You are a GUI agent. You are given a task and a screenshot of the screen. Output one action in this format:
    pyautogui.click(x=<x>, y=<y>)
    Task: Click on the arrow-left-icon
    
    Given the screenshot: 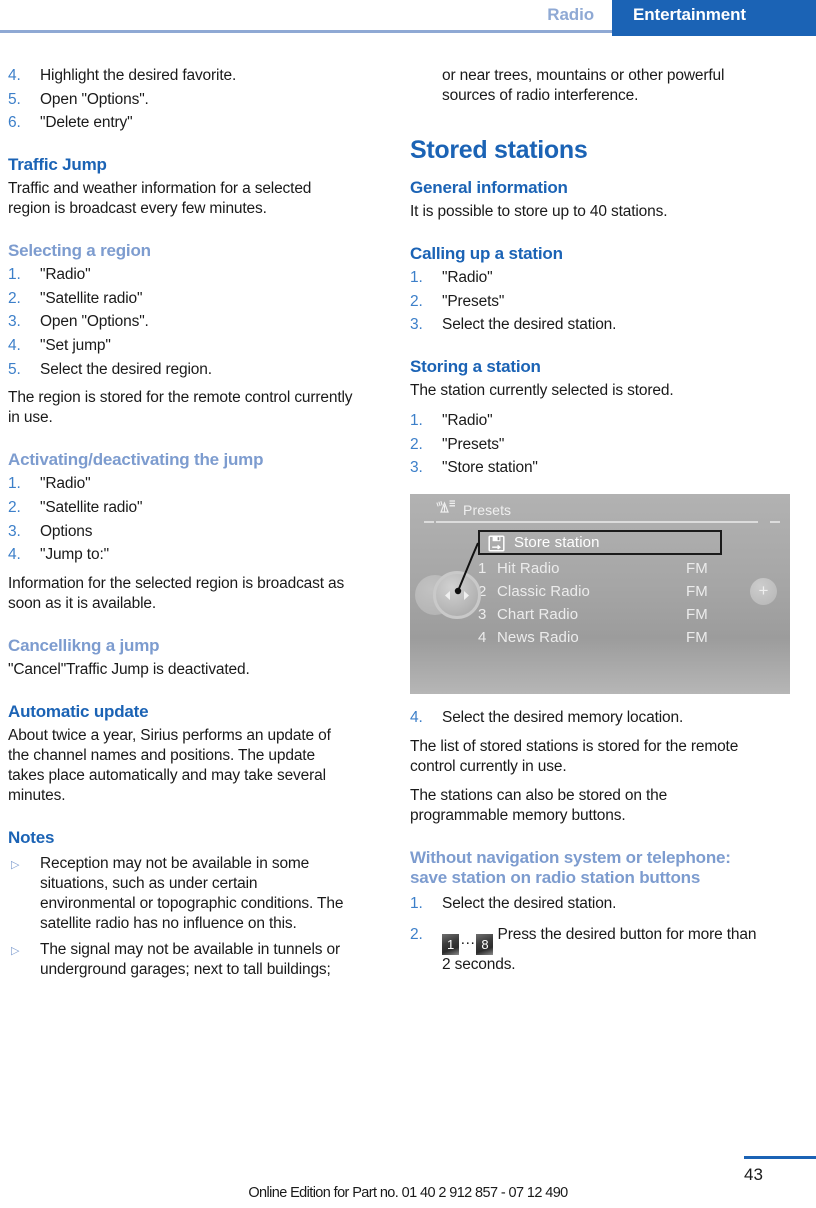 What is the action you would take?
    pyautogui.click(x=447, y=595)
    